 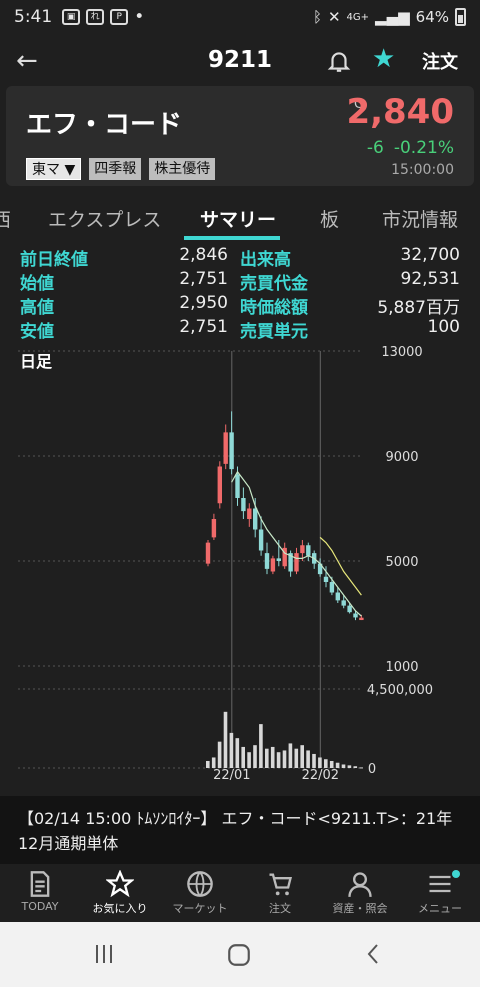 What do you see at coordinates (120, 894) in the screenshot?
I see `nav-favorites: お気に入り` at bounding box center [120, 894].